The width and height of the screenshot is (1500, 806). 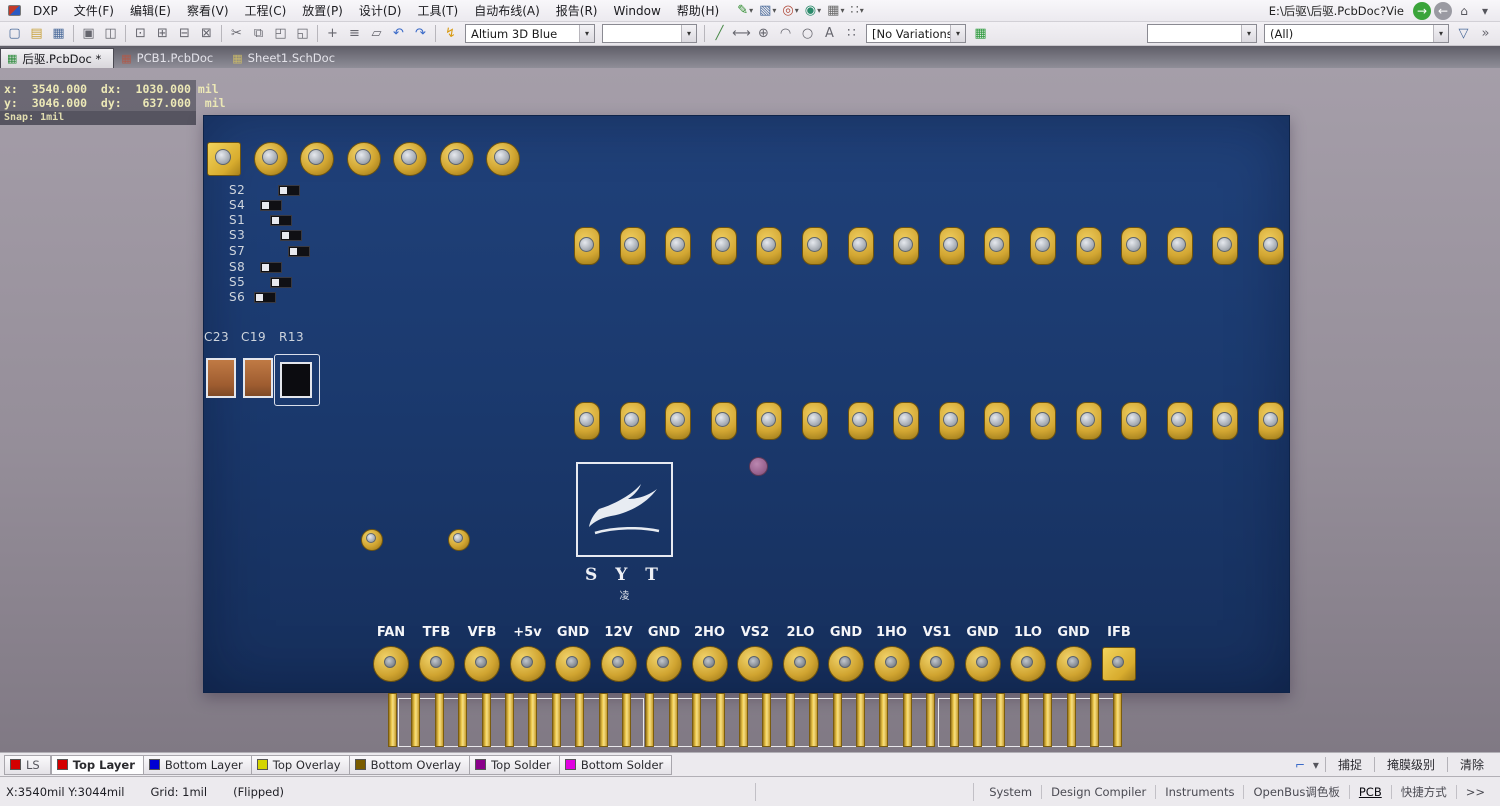 What do you see at coordinates (829, 34) in the screenshot?
I see `text-string-icon: A` at bounding box center [829, 34].